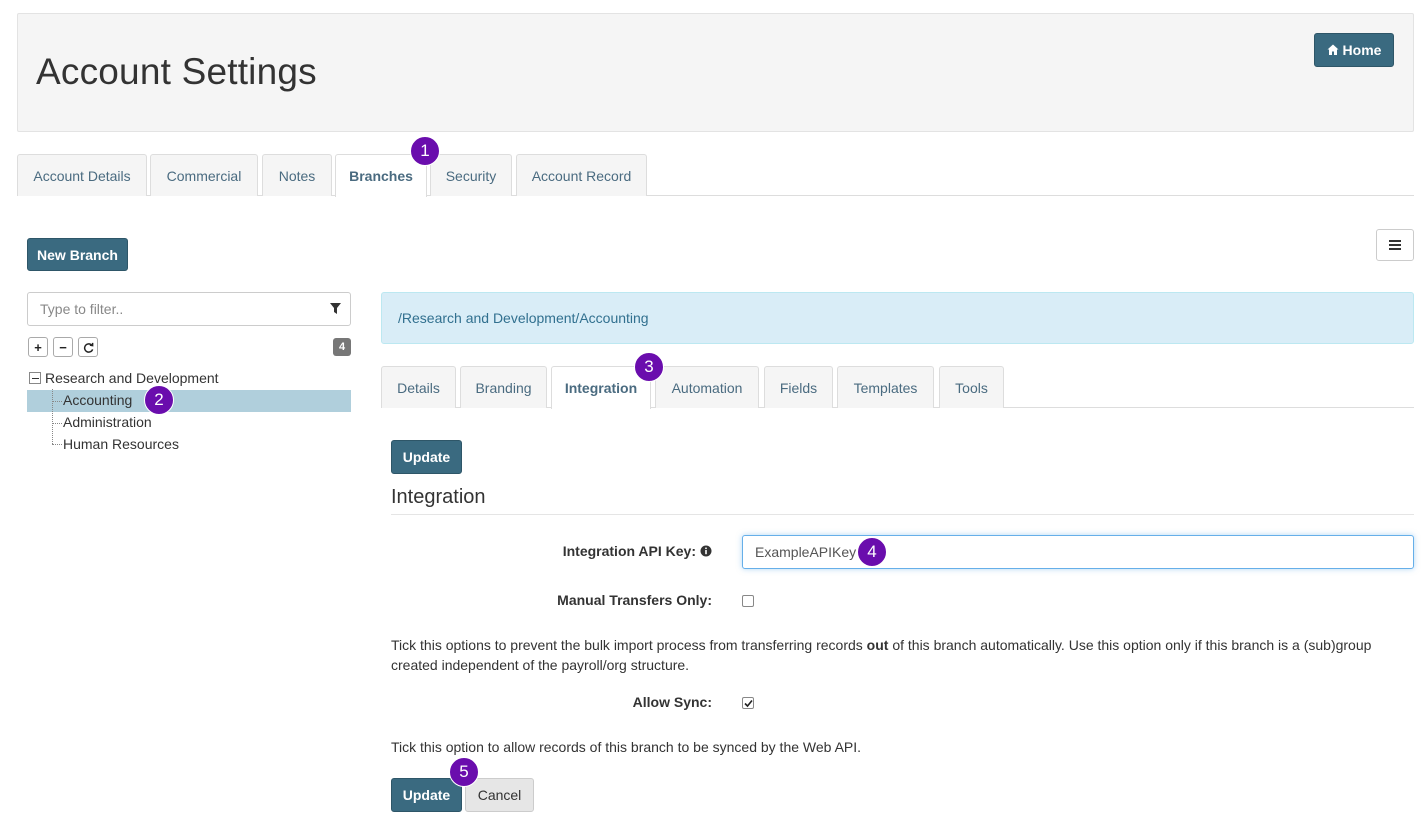 The image size is (1423, 831). I want to click on tab-label: Templates, so click(885, 387).